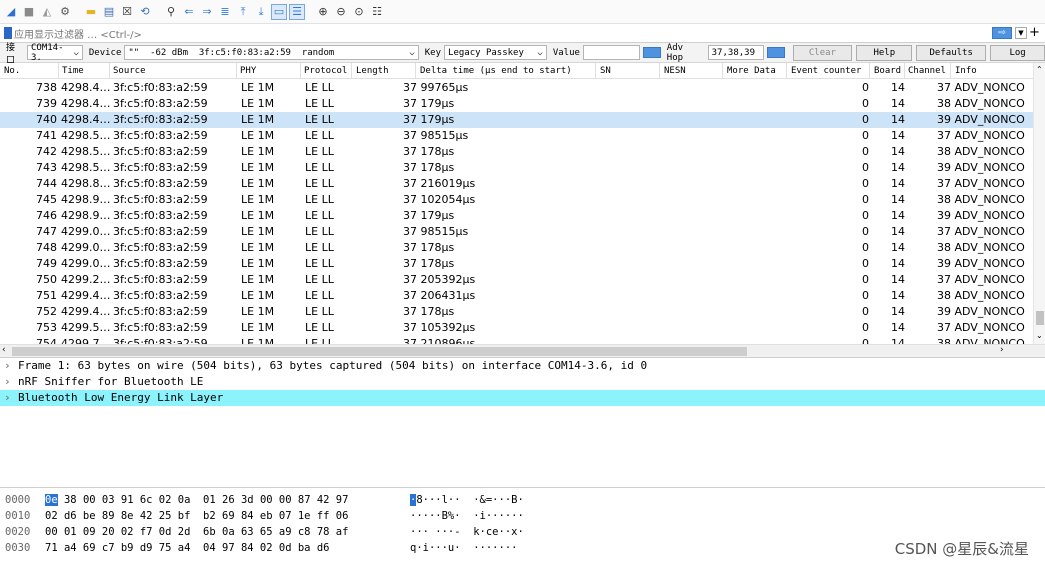 Image resolution: width=1045 pixels, height=567 pixels. Describe the element at coordinates (1017, 52) in the screenshot. I see `log-button: Log` at that location.